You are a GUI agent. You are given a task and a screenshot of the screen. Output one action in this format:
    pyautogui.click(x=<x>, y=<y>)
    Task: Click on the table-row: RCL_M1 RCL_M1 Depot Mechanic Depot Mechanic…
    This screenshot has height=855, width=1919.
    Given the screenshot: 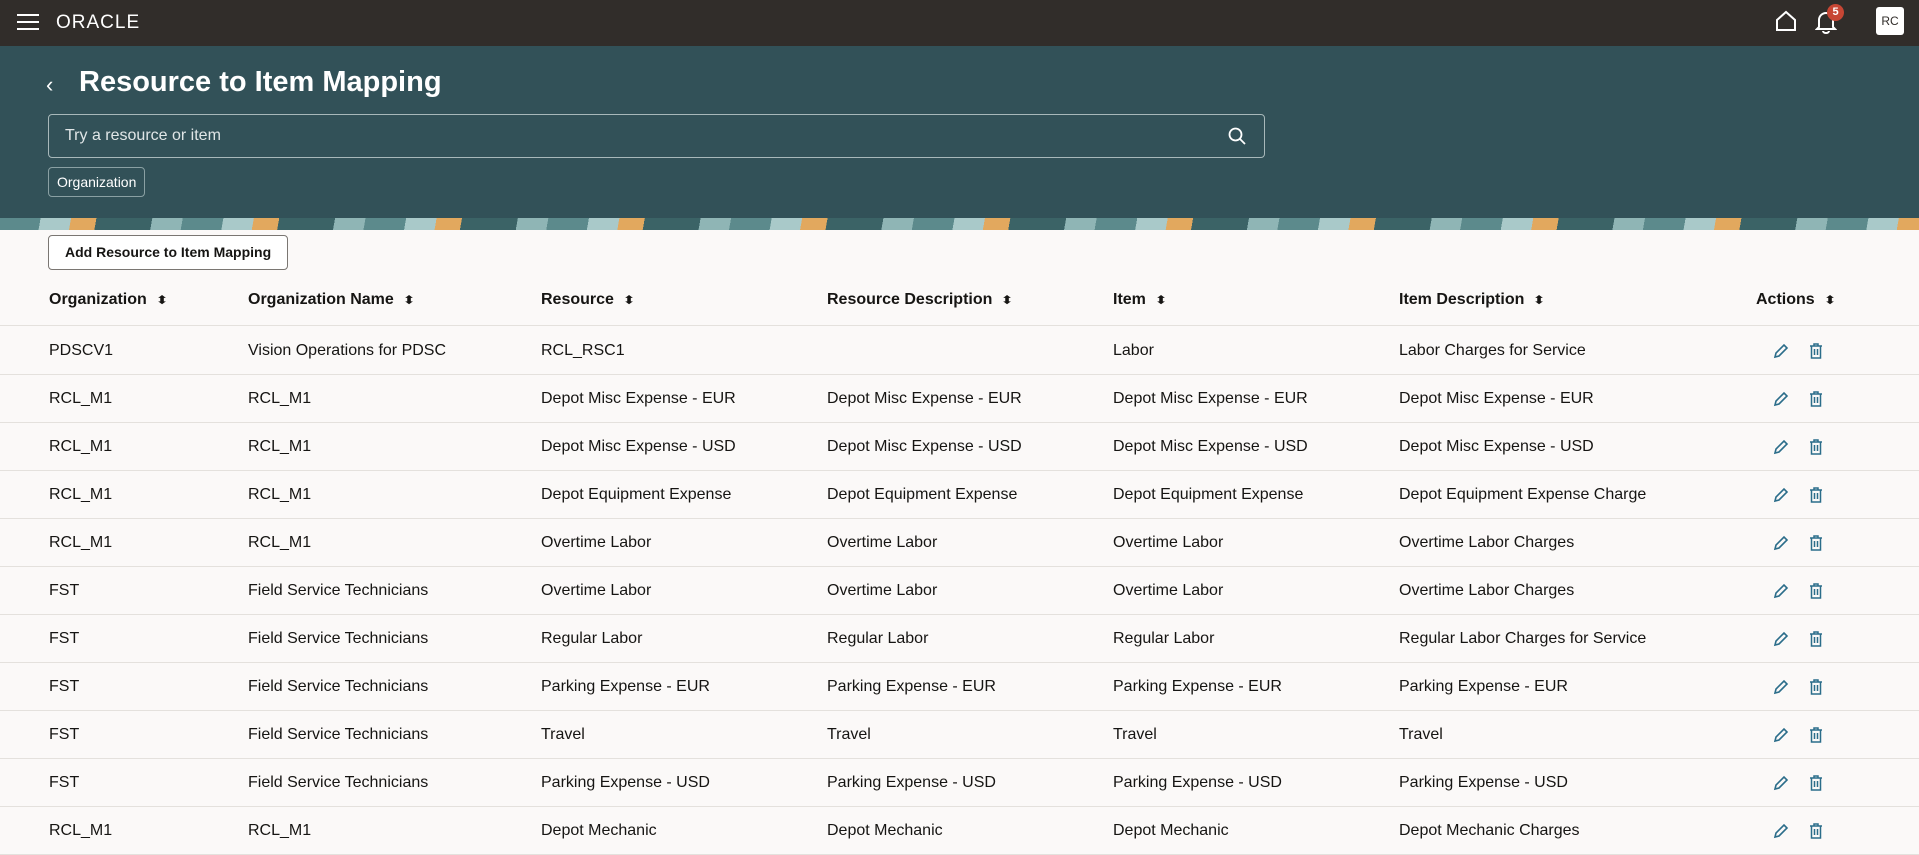 What is the action you would take?
    pyautogui.click(x=959, y=831)
    